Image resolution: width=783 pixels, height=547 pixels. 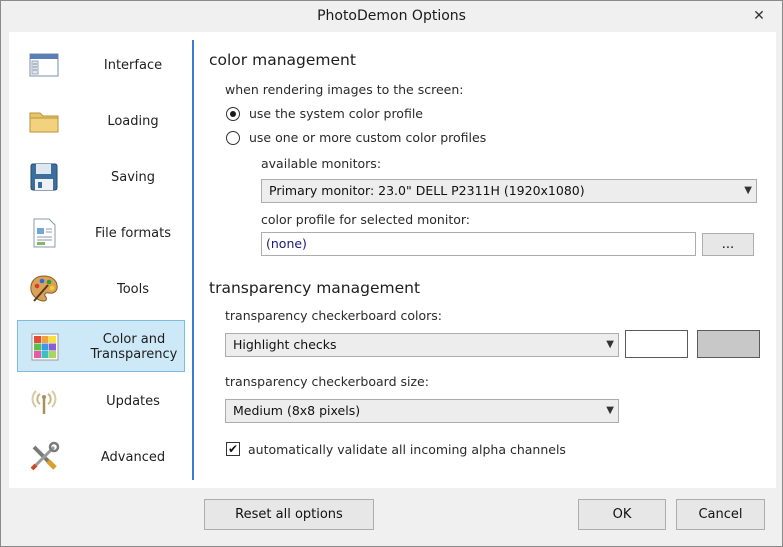 I want to click on floppy-disk-icon, so click(x=44, y=177).